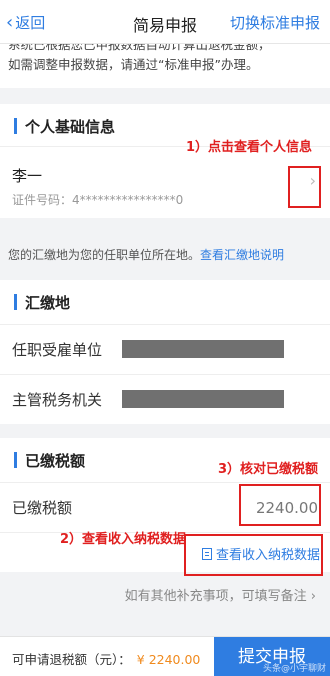  What do you see at coordinates (267, 555) in the screenshot?
I see `income-link-label: 查看收入纳税数据` at bounding box center [267, 555].